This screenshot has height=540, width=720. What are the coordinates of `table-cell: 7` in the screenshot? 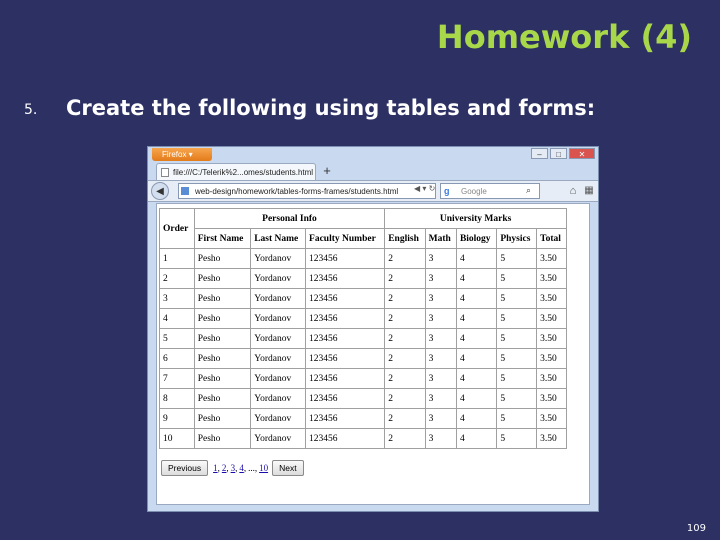 It's located at (177, 378).